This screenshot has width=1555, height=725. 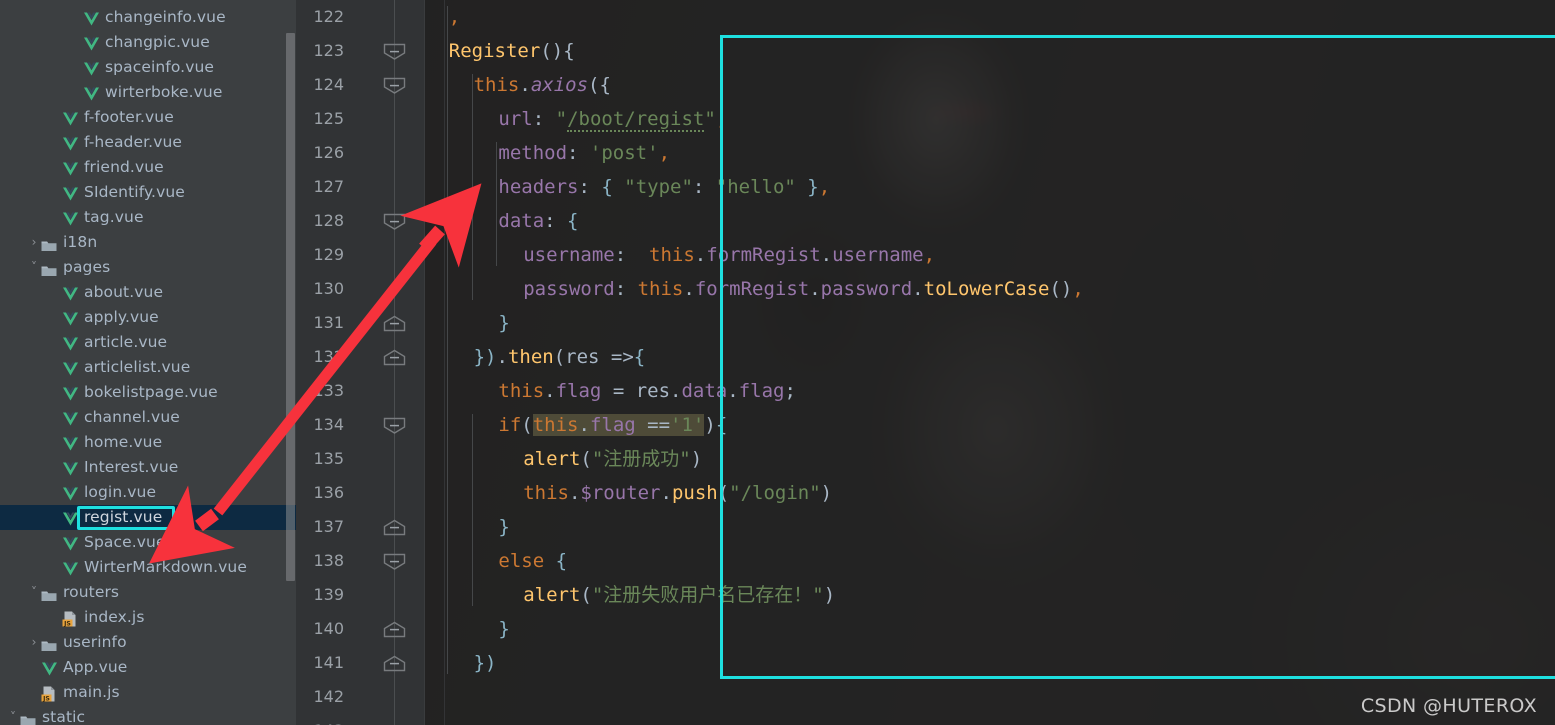 I want to click on tree-item: bokelistpage.vue, so click(x=148, y=392).